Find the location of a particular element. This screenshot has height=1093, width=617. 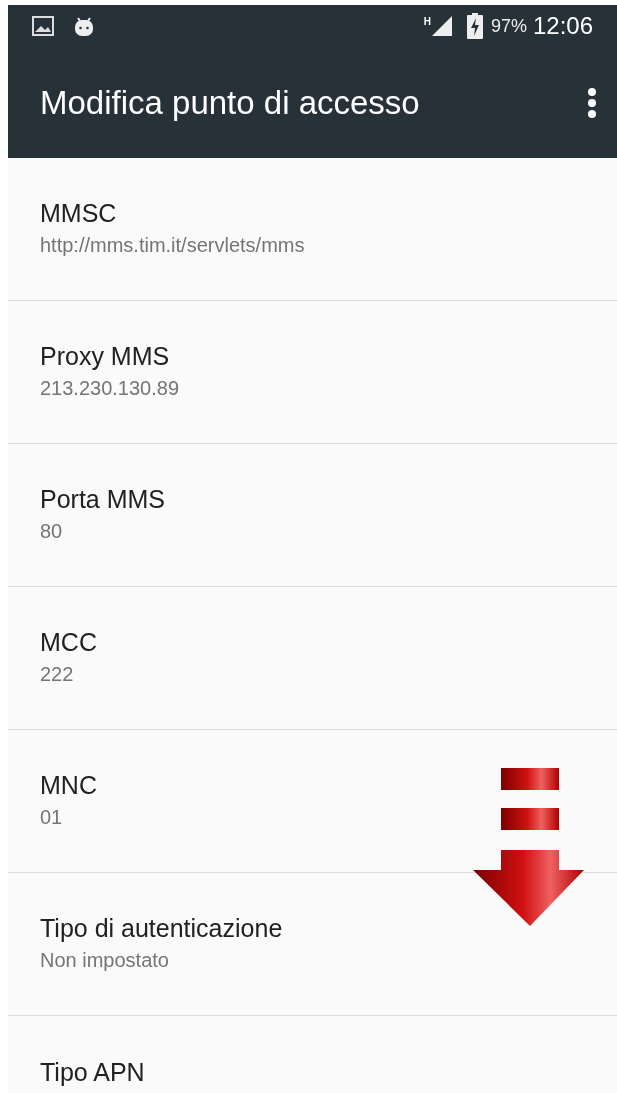

settings-item: MCC 222 is located at coordinates (312, 658).